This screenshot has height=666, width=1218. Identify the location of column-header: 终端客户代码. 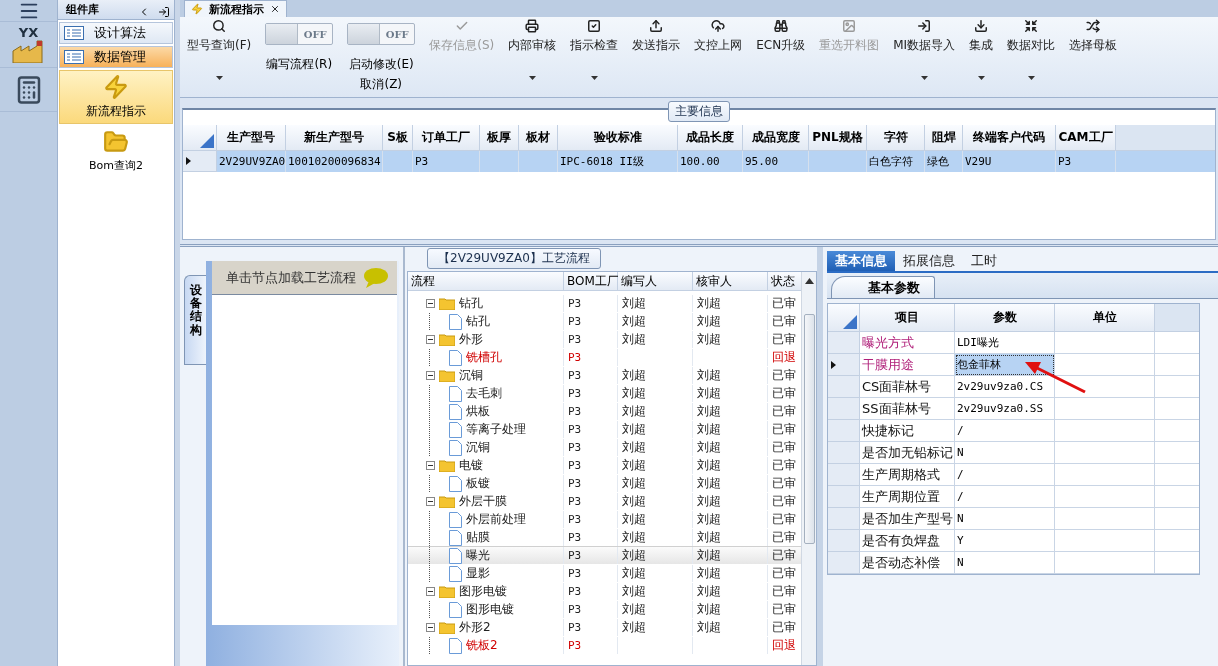
(1009, 138).